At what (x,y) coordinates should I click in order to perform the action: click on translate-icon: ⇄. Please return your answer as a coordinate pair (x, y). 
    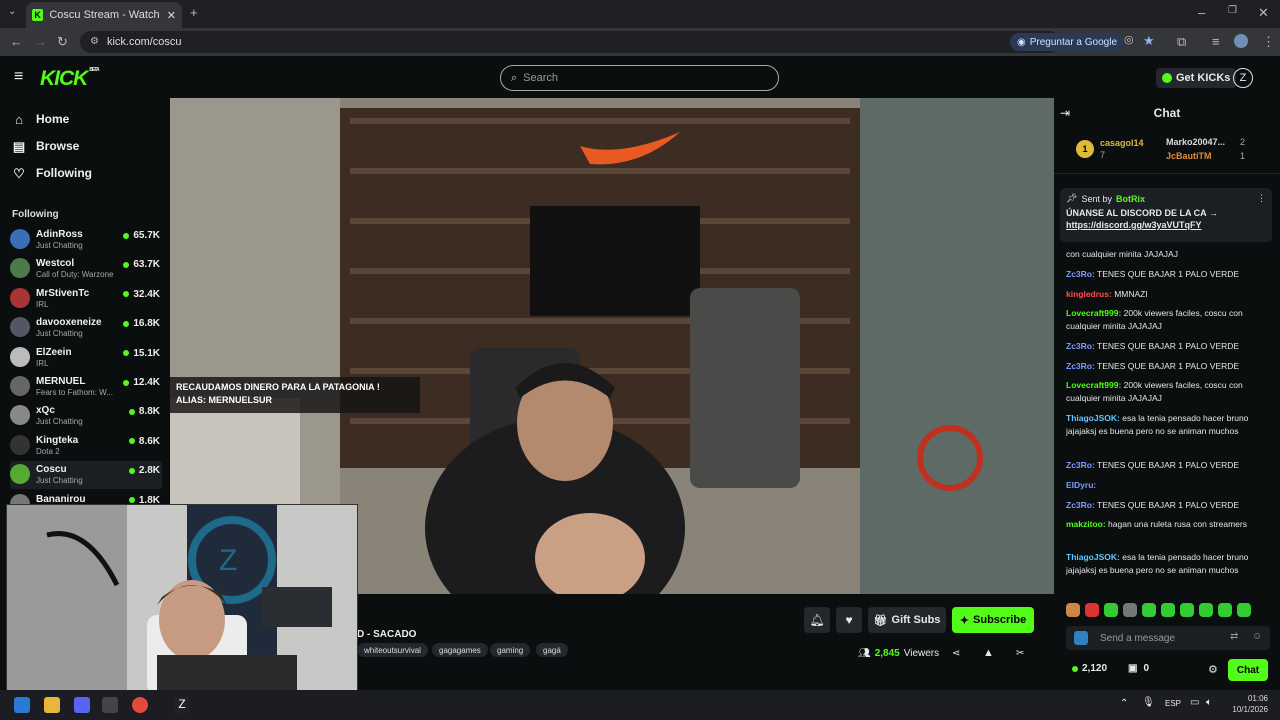
    Looking at the image, I should click on (1234, 636).